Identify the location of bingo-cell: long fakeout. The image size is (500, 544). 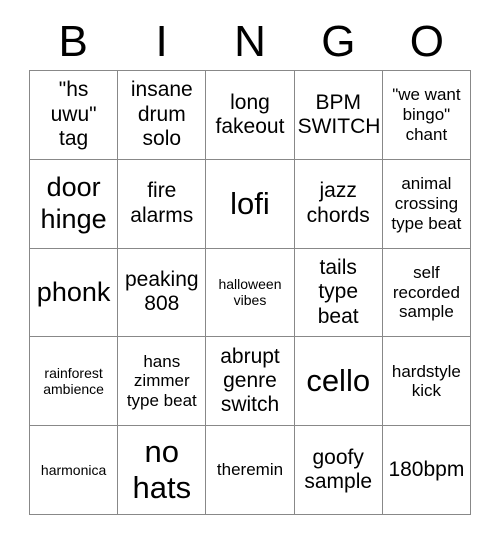
(250, 115).